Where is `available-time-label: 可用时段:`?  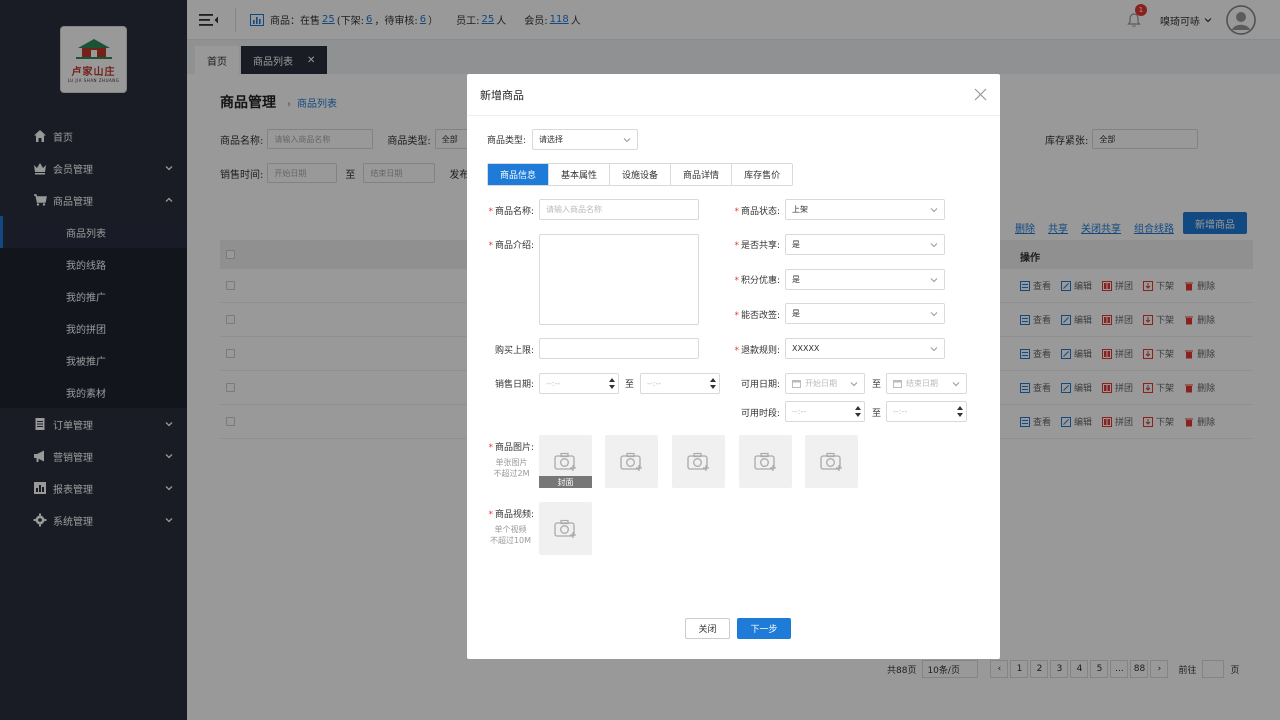
available-time-label: 可用时段: is located at coordinates (760, 414).